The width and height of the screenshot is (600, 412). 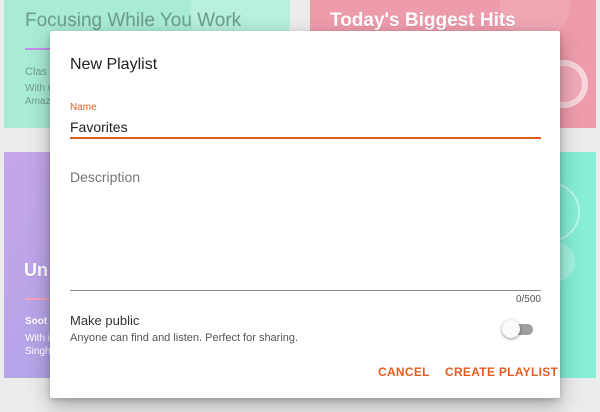 I want to click on card-description-line: Amaz, so click(x=38, y=101).